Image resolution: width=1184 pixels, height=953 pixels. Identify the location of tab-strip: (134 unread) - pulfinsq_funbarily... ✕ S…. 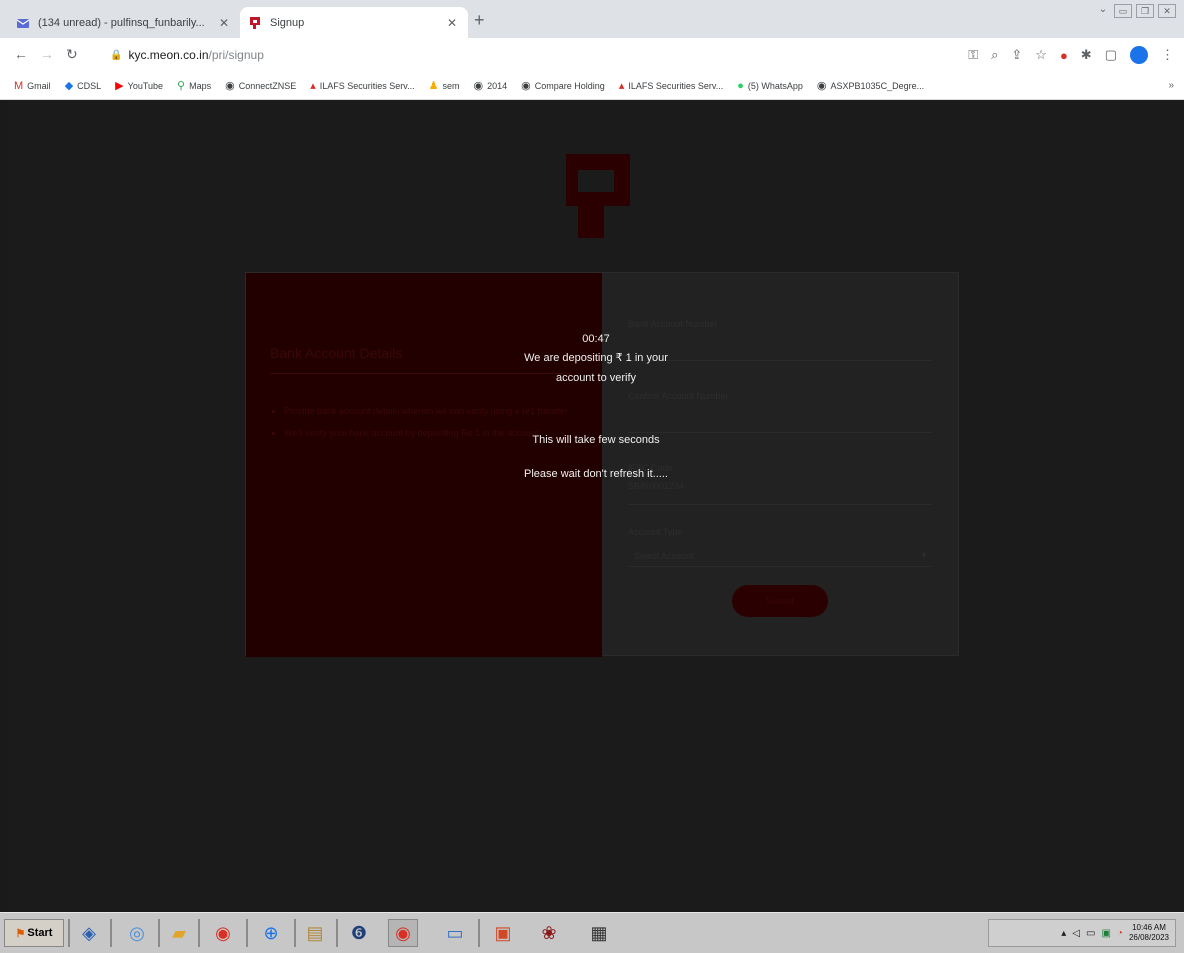
(592, 19).